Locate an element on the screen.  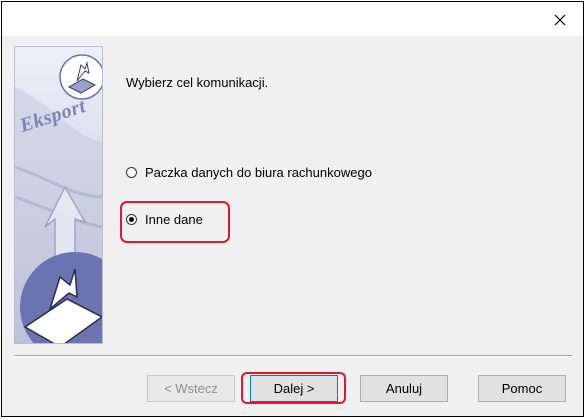
radio-button is located at coordinates (131, 172).